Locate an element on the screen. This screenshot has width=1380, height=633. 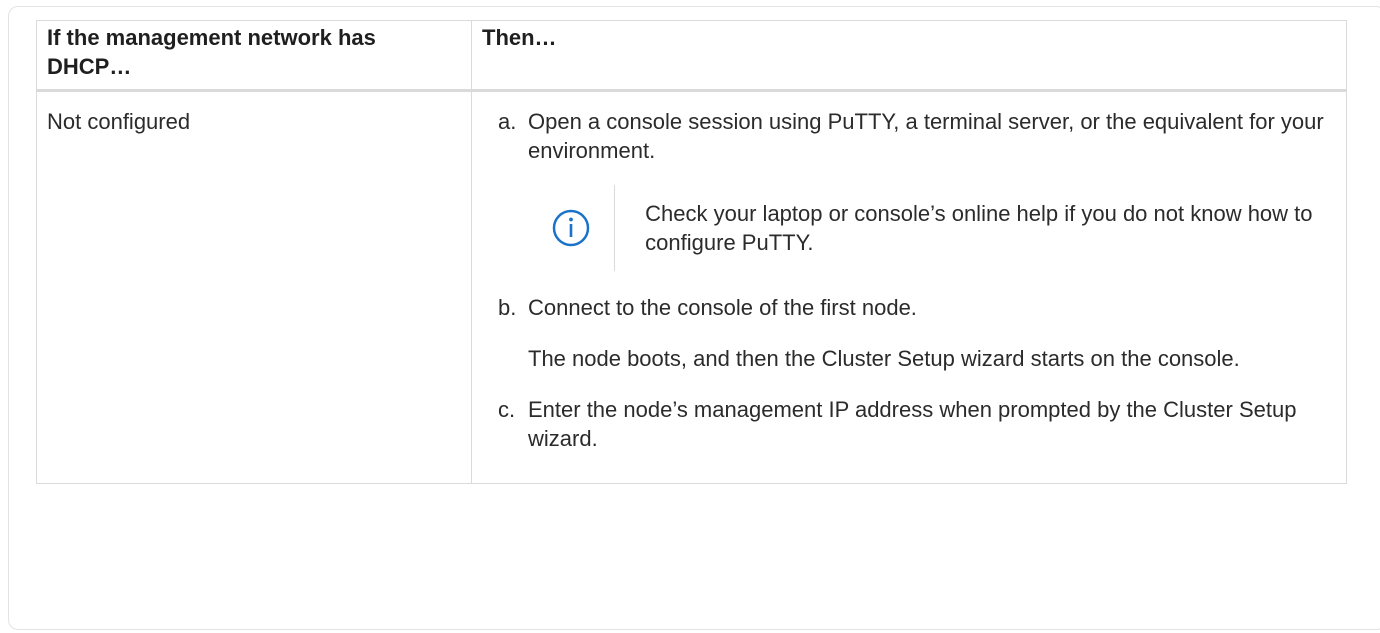
step-marker: c. is located at coordinates (507, 409).